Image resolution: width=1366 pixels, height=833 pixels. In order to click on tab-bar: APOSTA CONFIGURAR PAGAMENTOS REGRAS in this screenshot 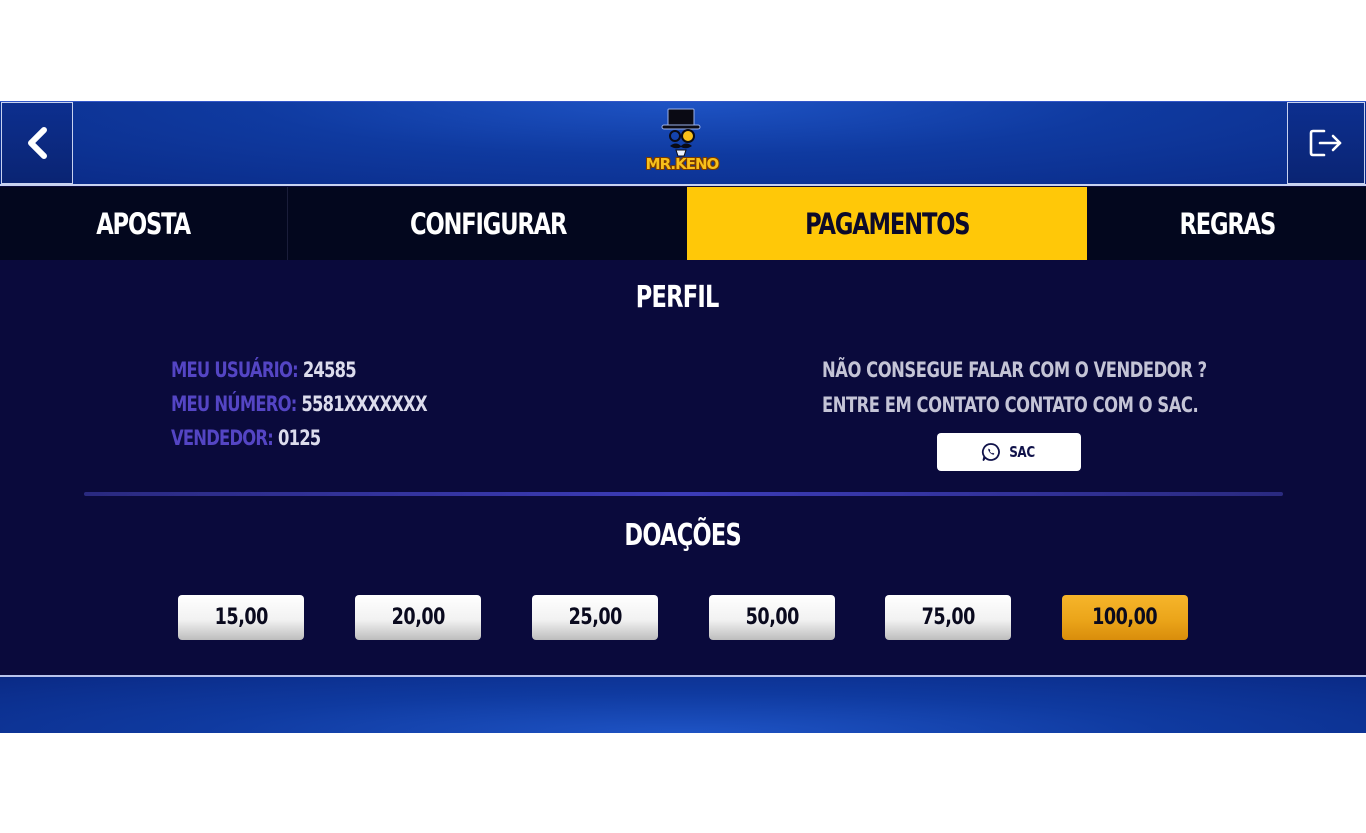, I will do `click(683, 223)`.